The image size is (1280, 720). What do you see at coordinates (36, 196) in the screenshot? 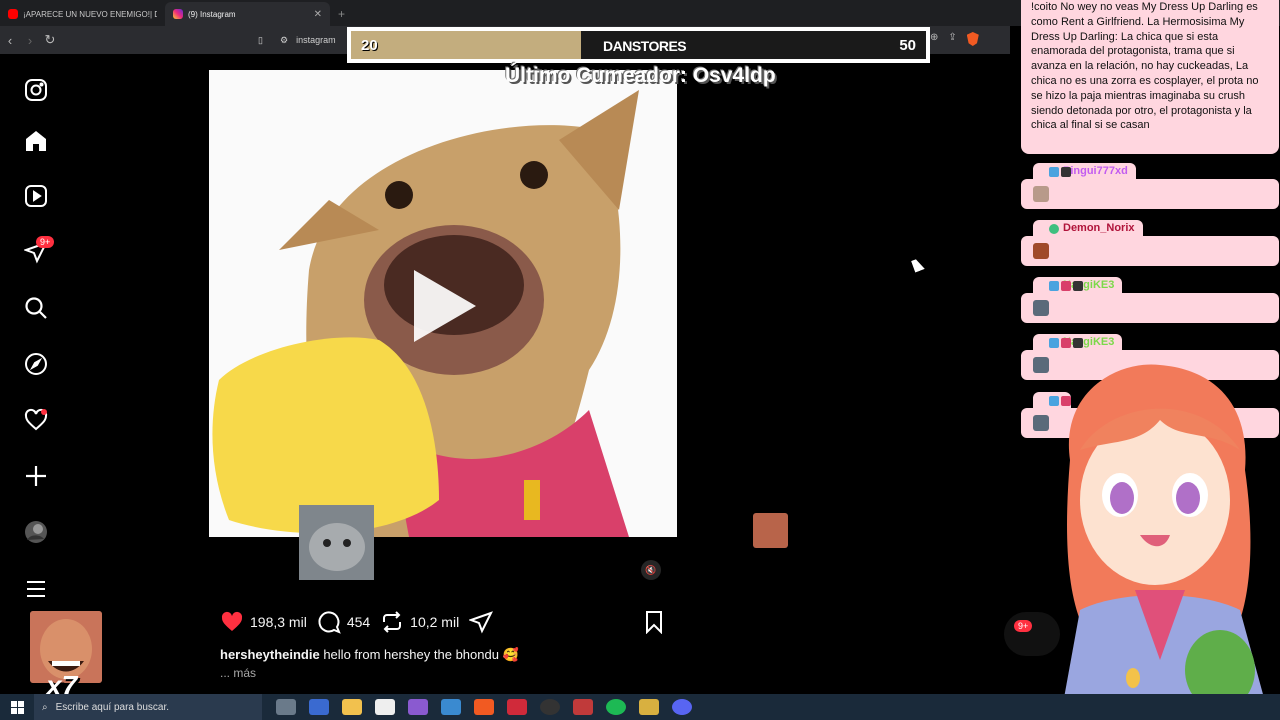
I see `reels-icon` at bounding box center [36, 196].